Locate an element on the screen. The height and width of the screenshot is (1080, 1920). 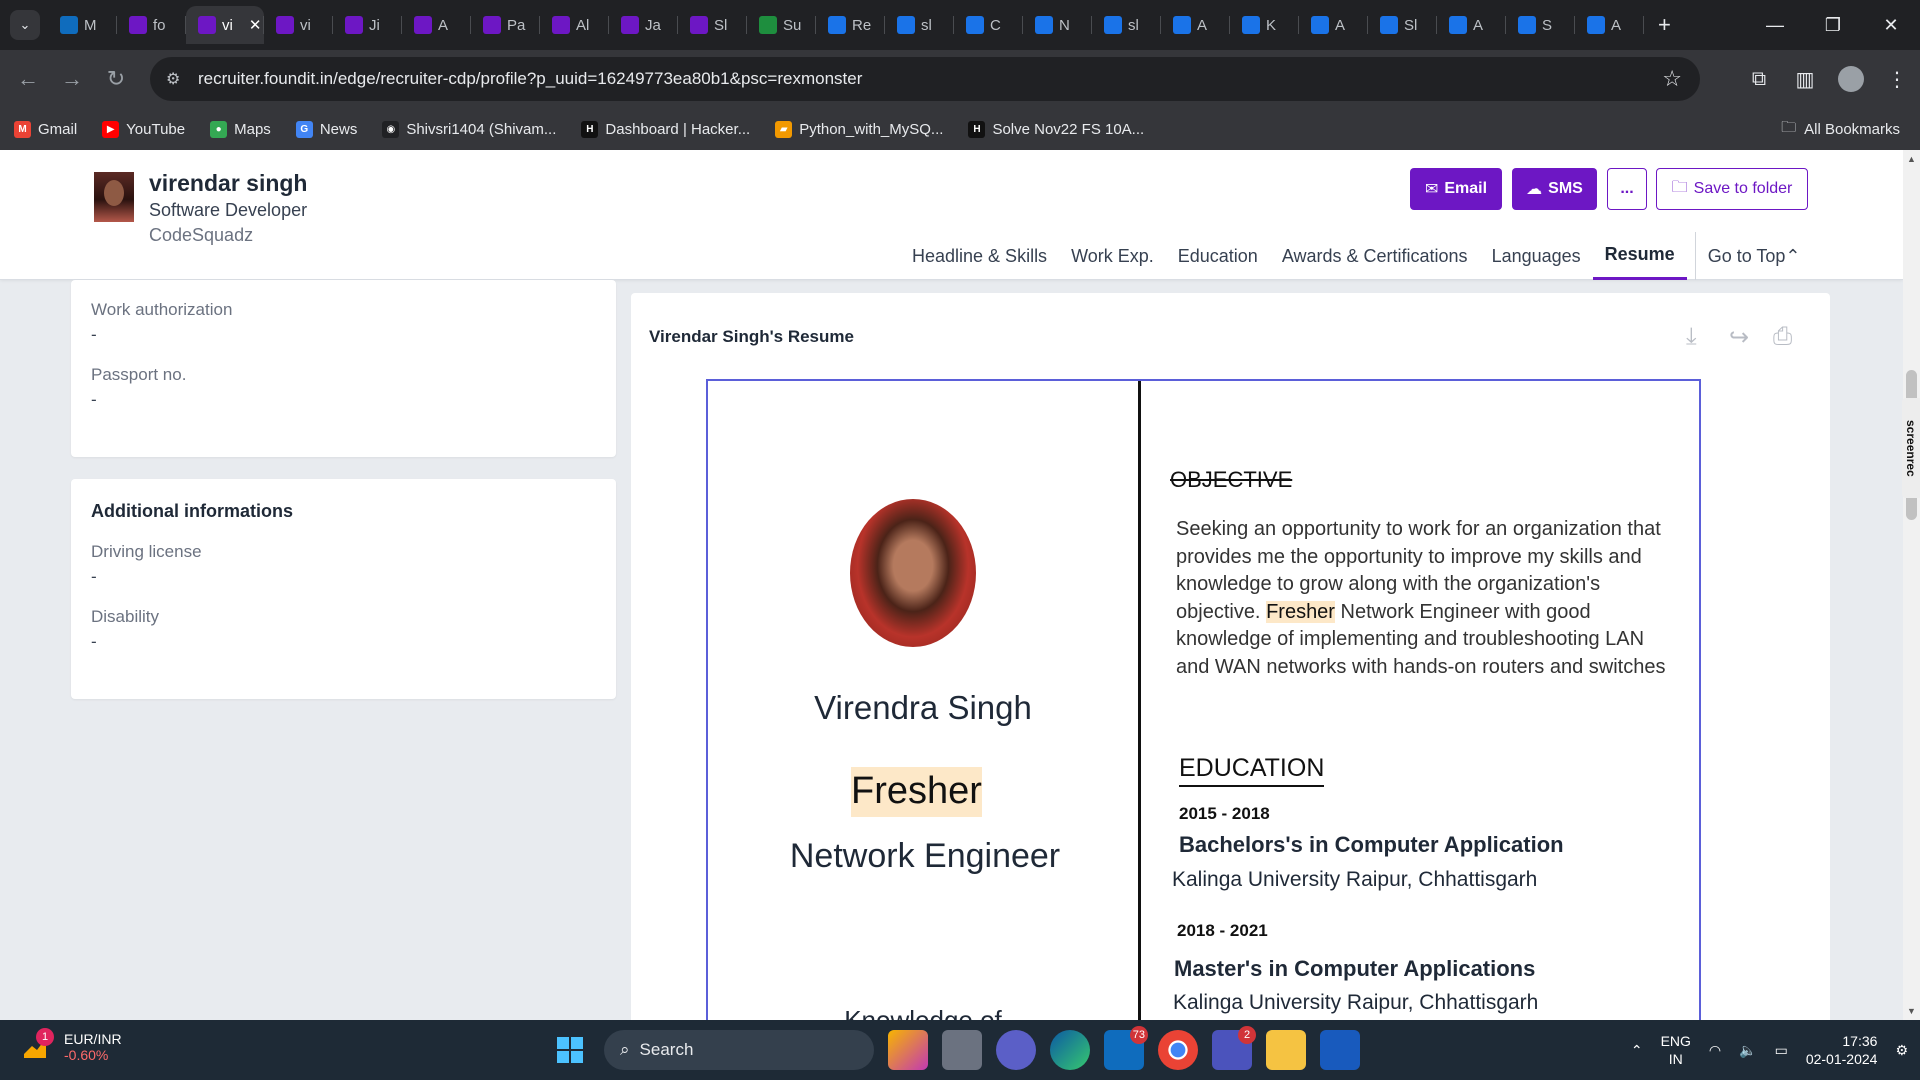
candidate-role: Software Developer is located at coordinates (228, 210).